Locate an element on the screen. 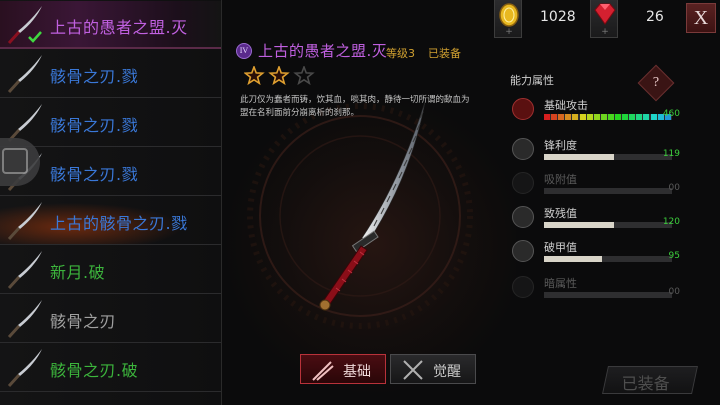  tab-awaken-label: 觉醒 is located at coordinates (447, 372).